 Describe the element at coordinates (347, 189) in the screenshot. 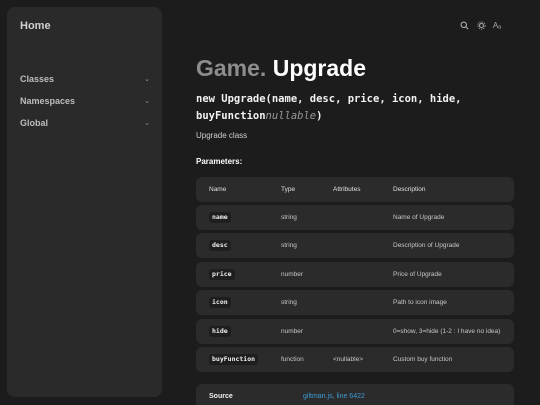

I see `column-header: Attributes` at that location.